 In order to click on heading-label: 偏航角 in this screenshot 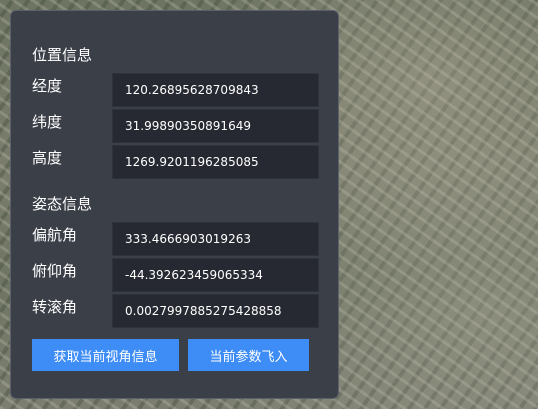, I will do `click(55, 235)`.